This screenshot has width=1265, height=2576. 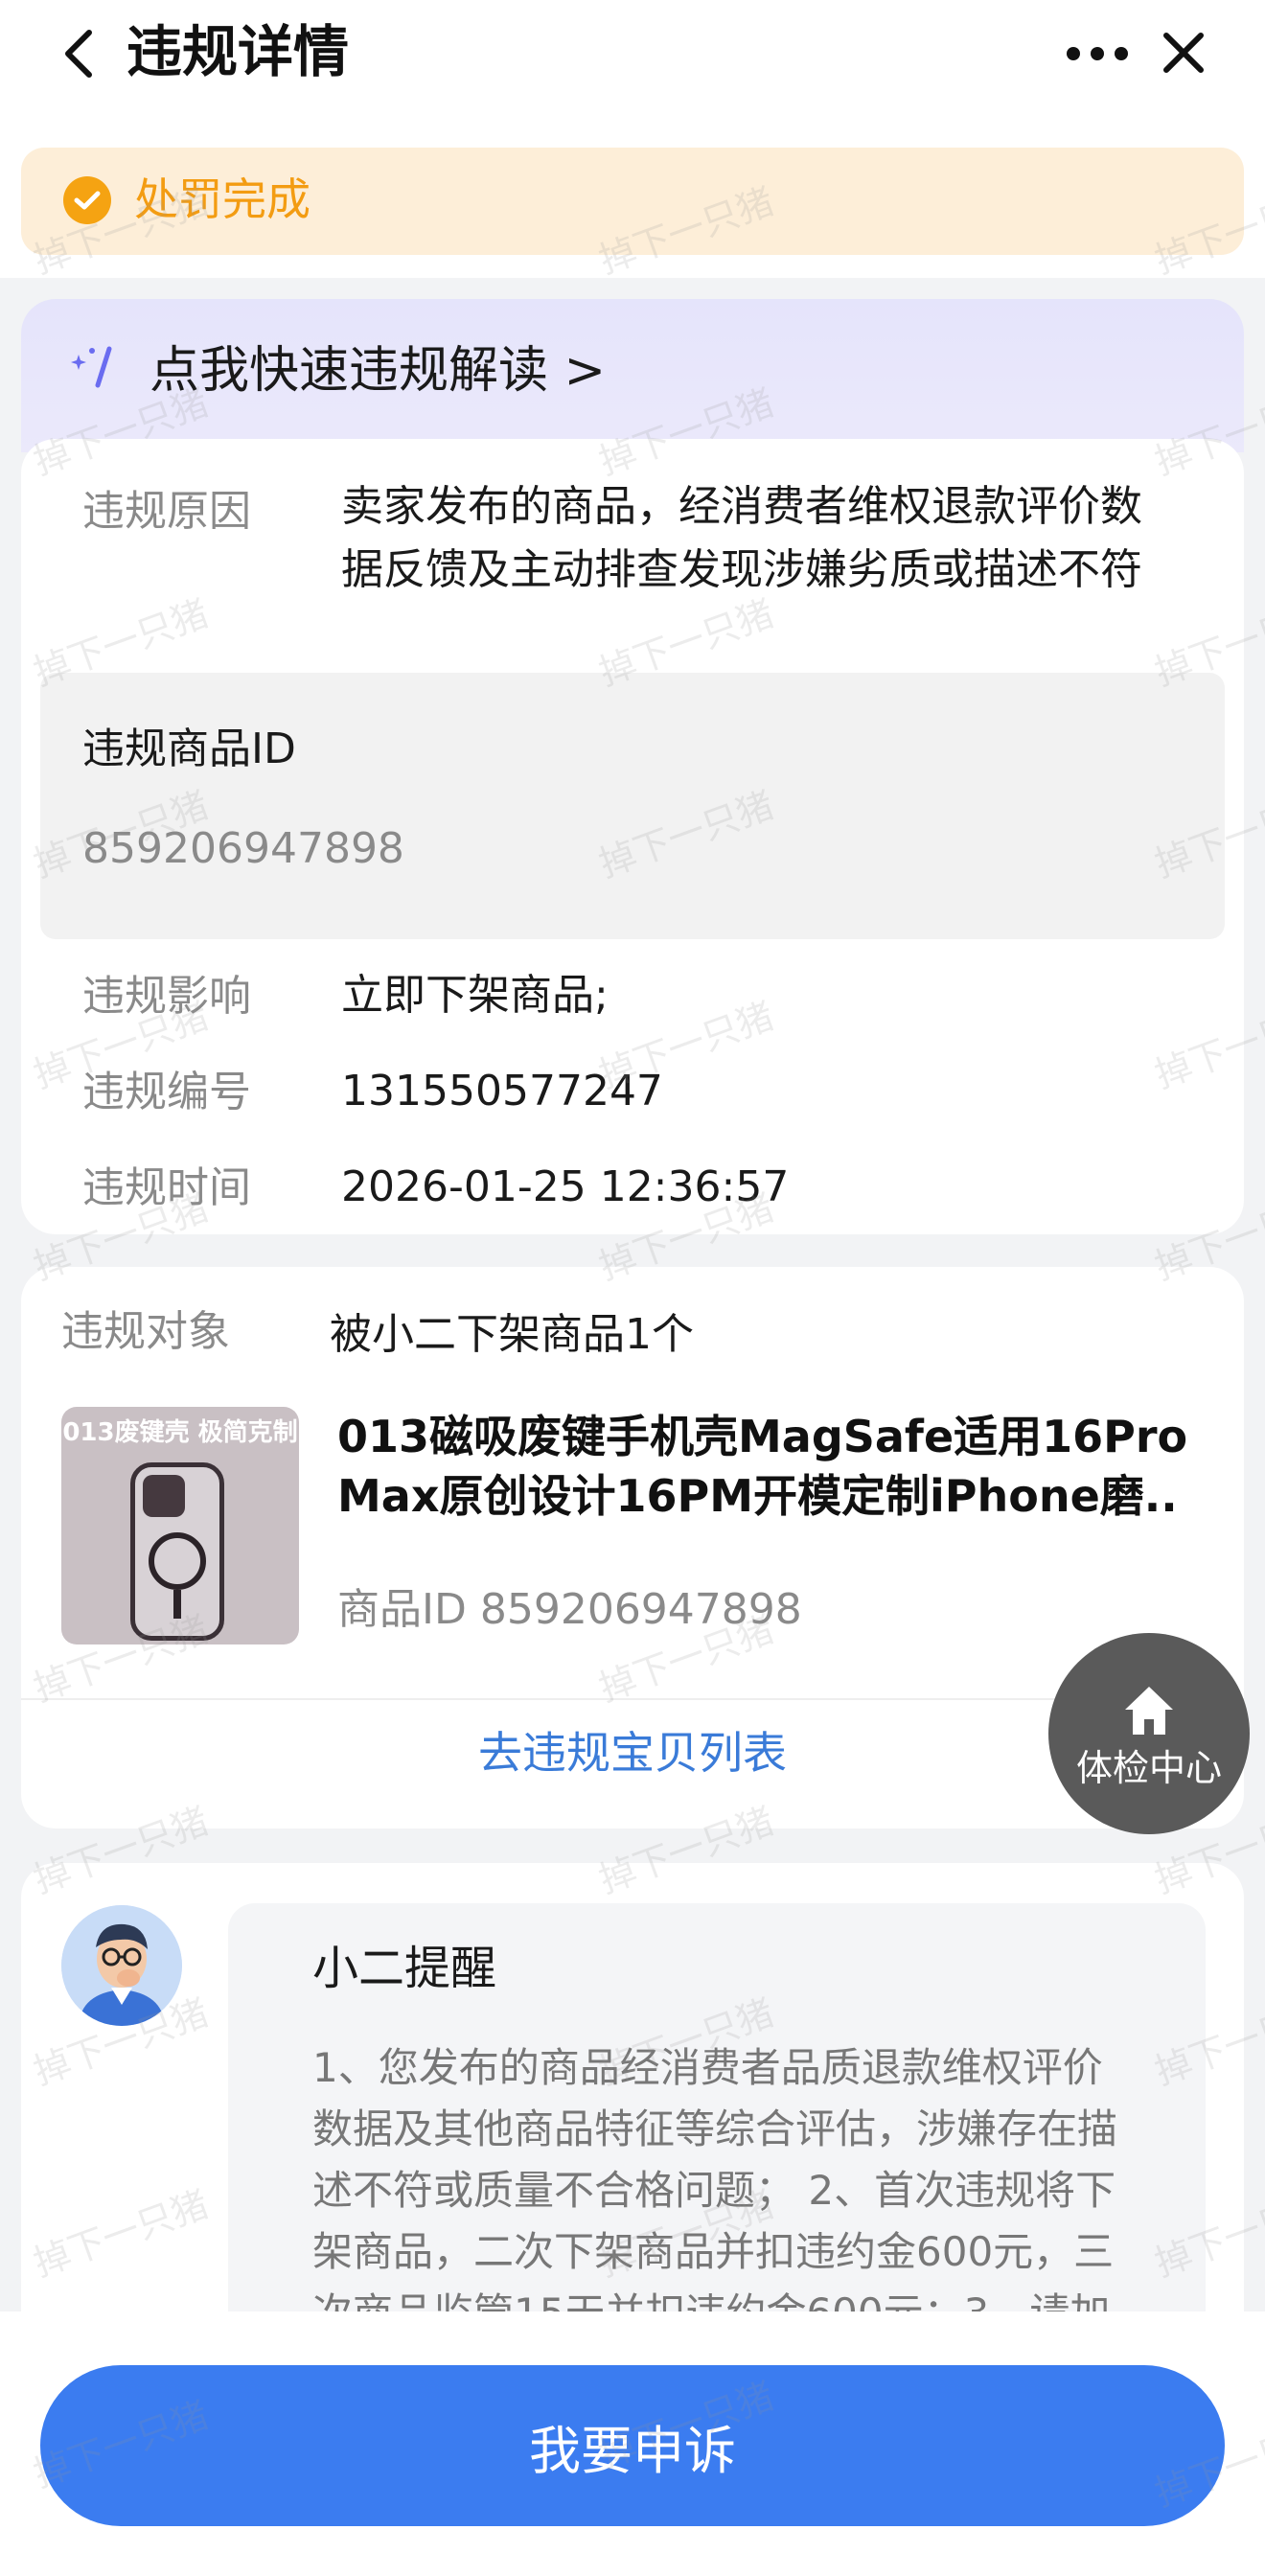 What do you see at coordinates (166, 996) in the screenshot?
I see `impact-label: 违规影响` at bounding box center [166, 996].